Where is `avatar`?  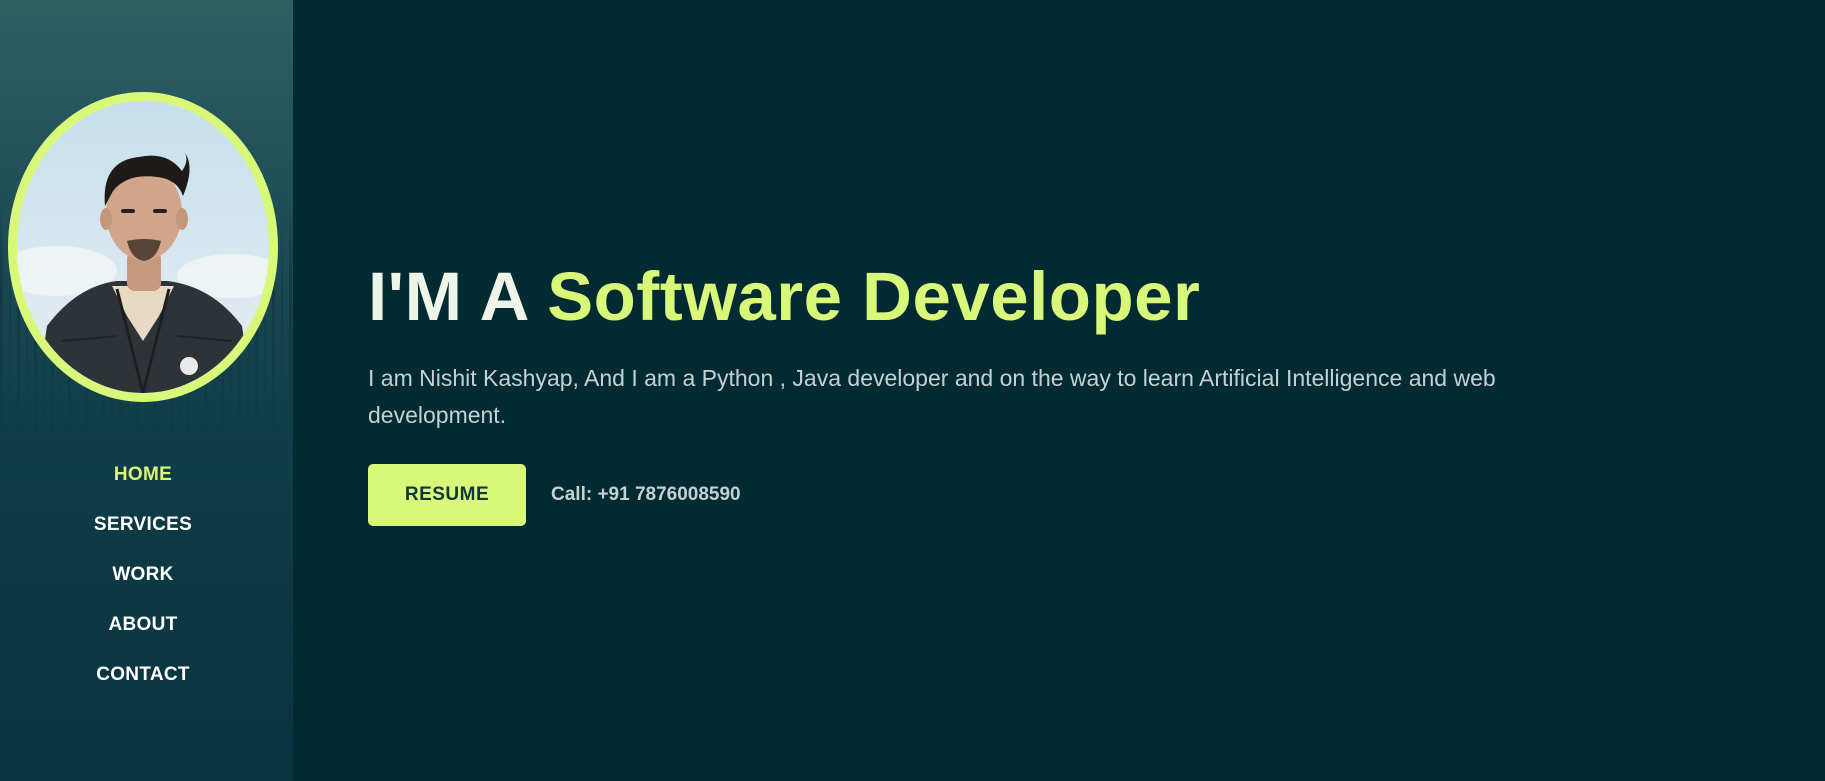
avatar is located at coordinates (143, 247).